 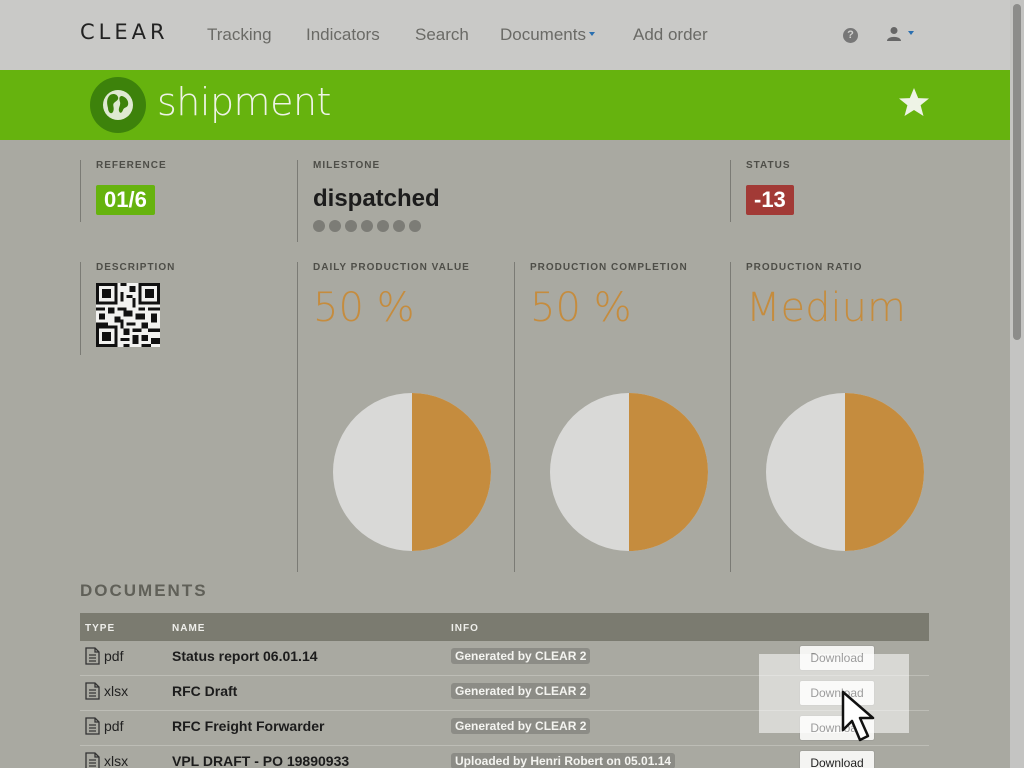 What do you see at coordinates (244, 102) in the screenshot?
I see `page-title: shipment` at bounding box center [244, 102].